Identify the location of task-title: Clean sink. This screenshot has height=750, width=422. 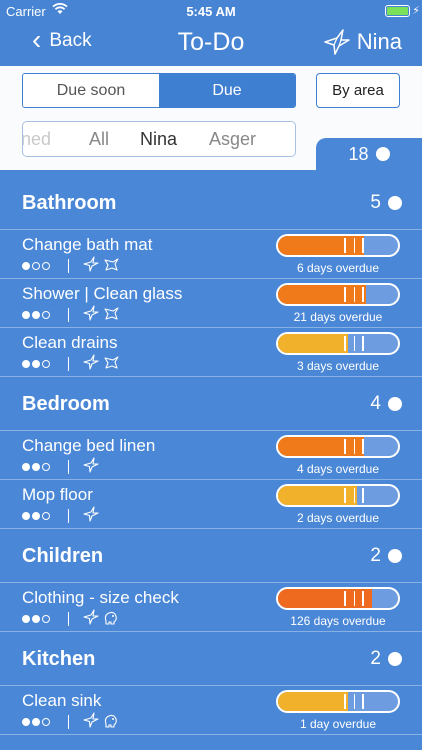
(62, 700).